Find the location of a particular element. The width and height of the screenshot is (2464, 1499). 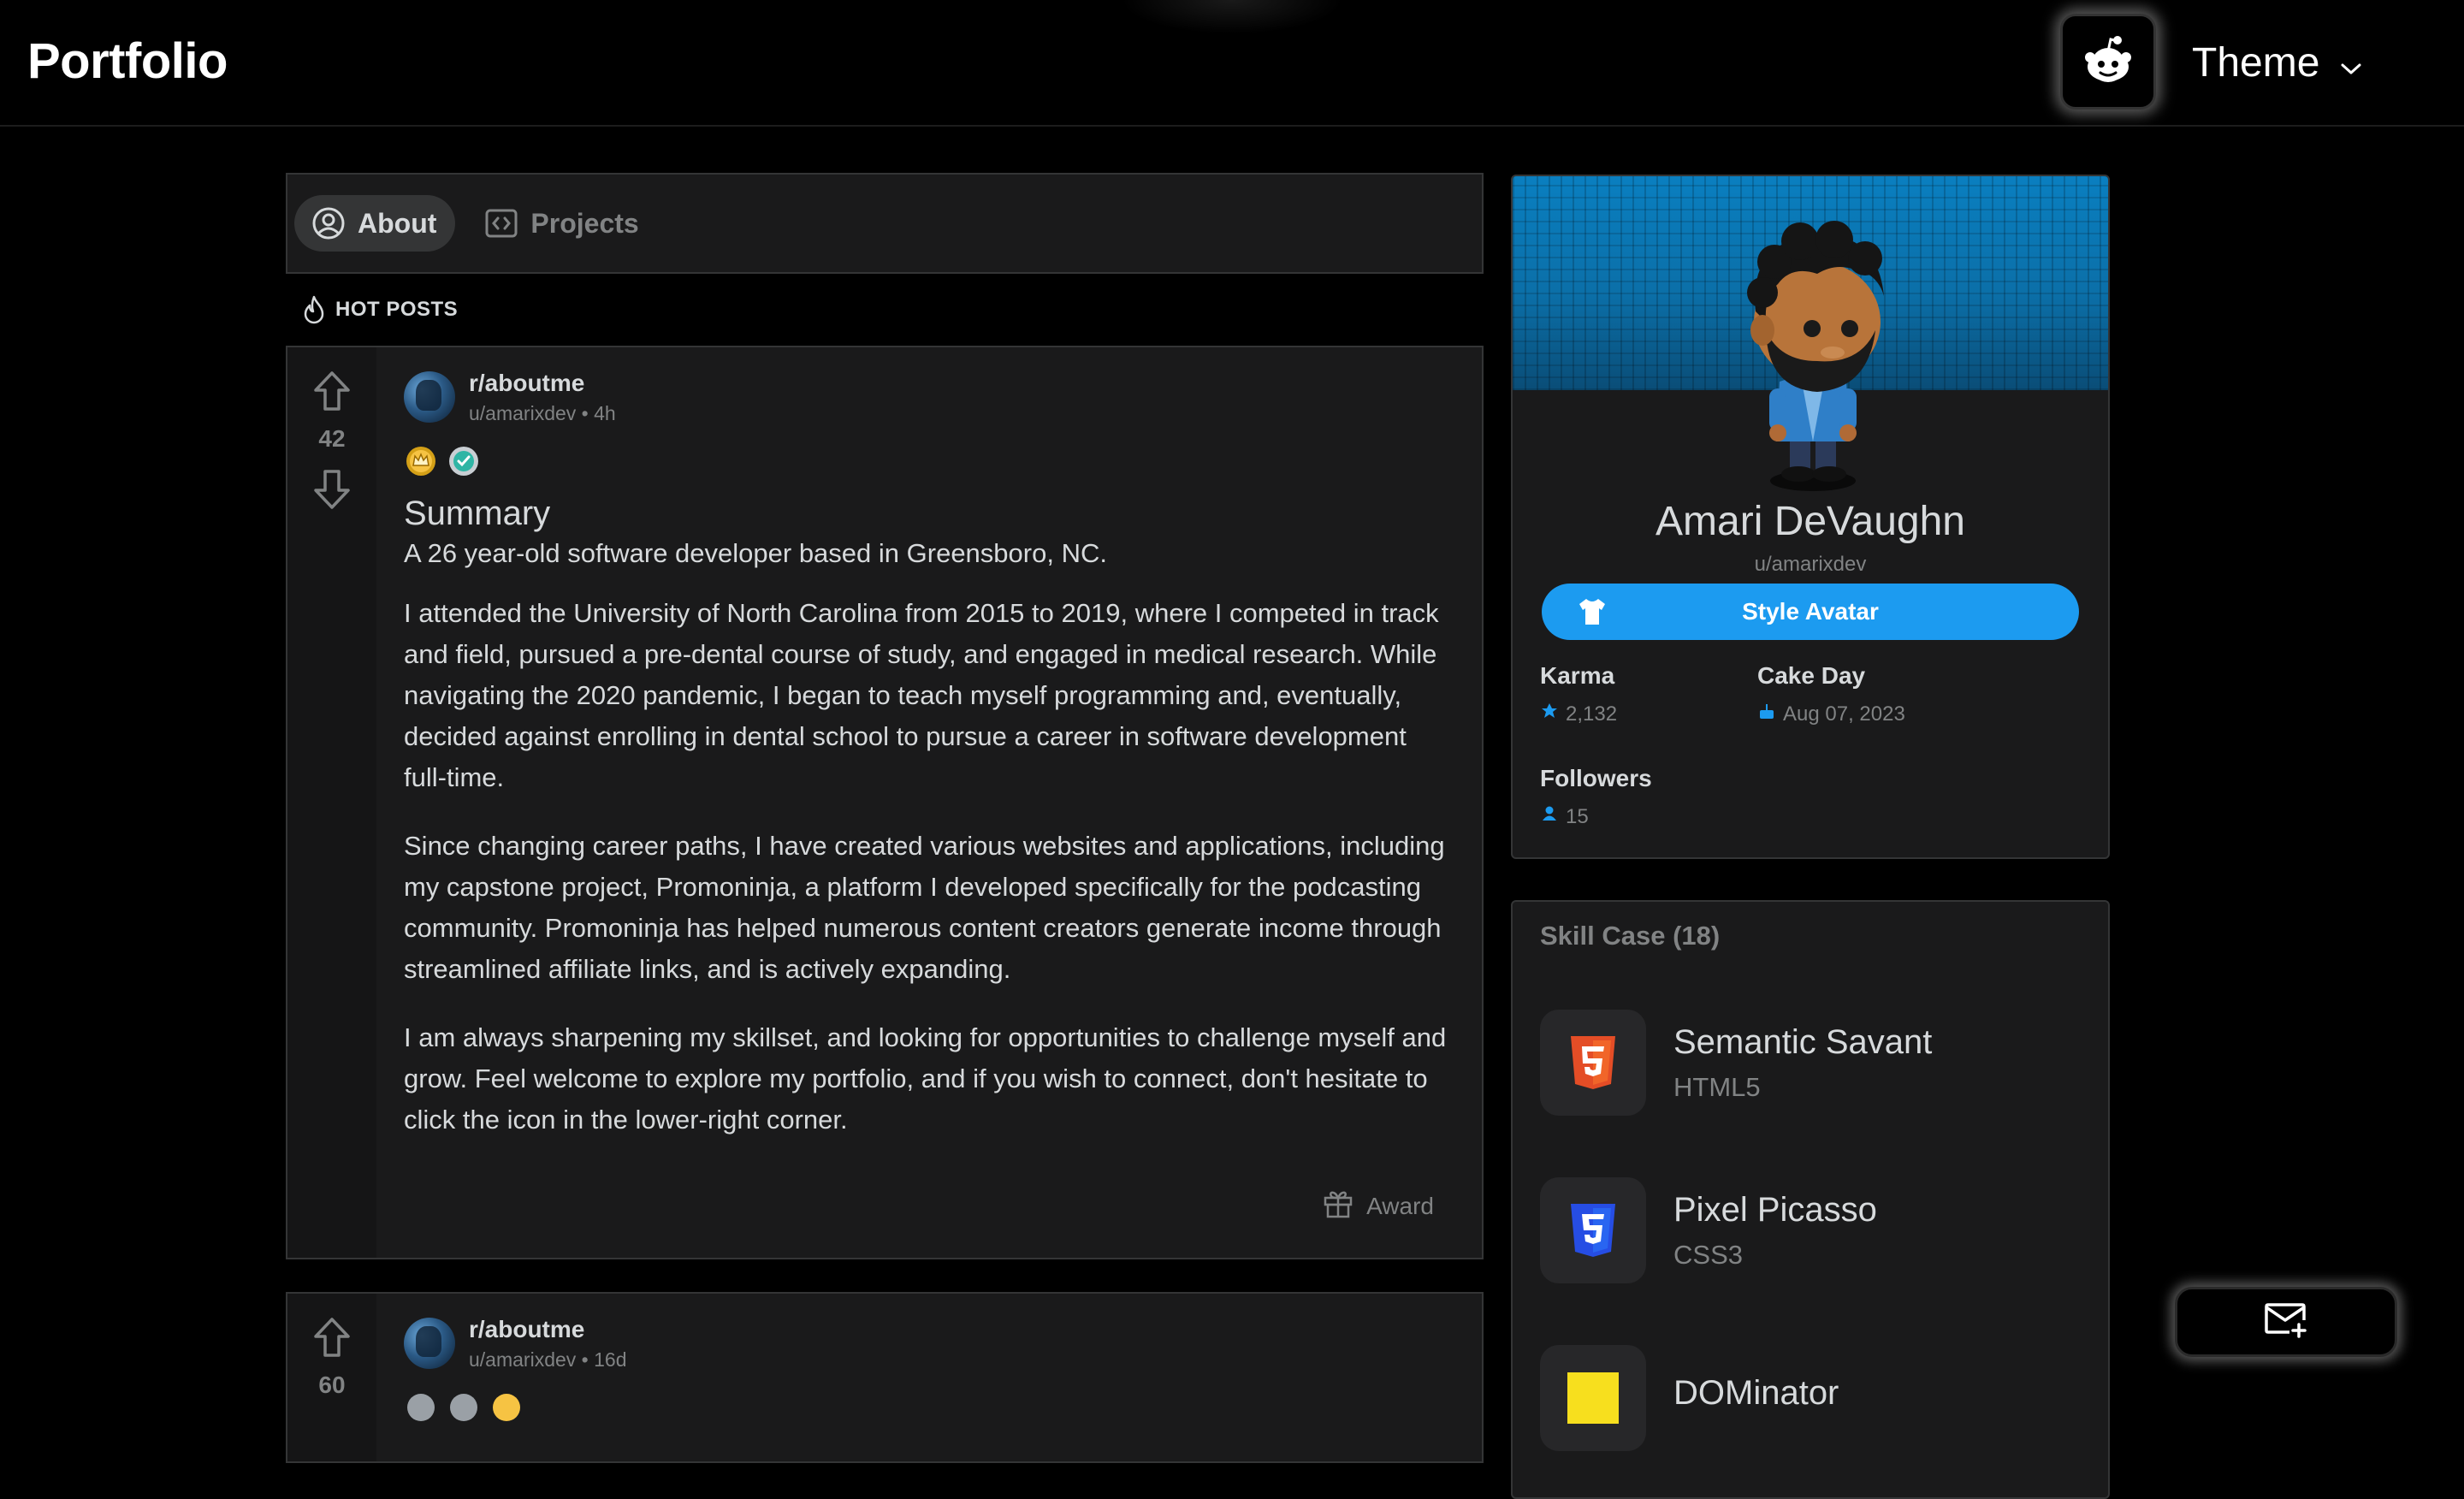

snoo-avatar is located at coordinates (1813, 349).